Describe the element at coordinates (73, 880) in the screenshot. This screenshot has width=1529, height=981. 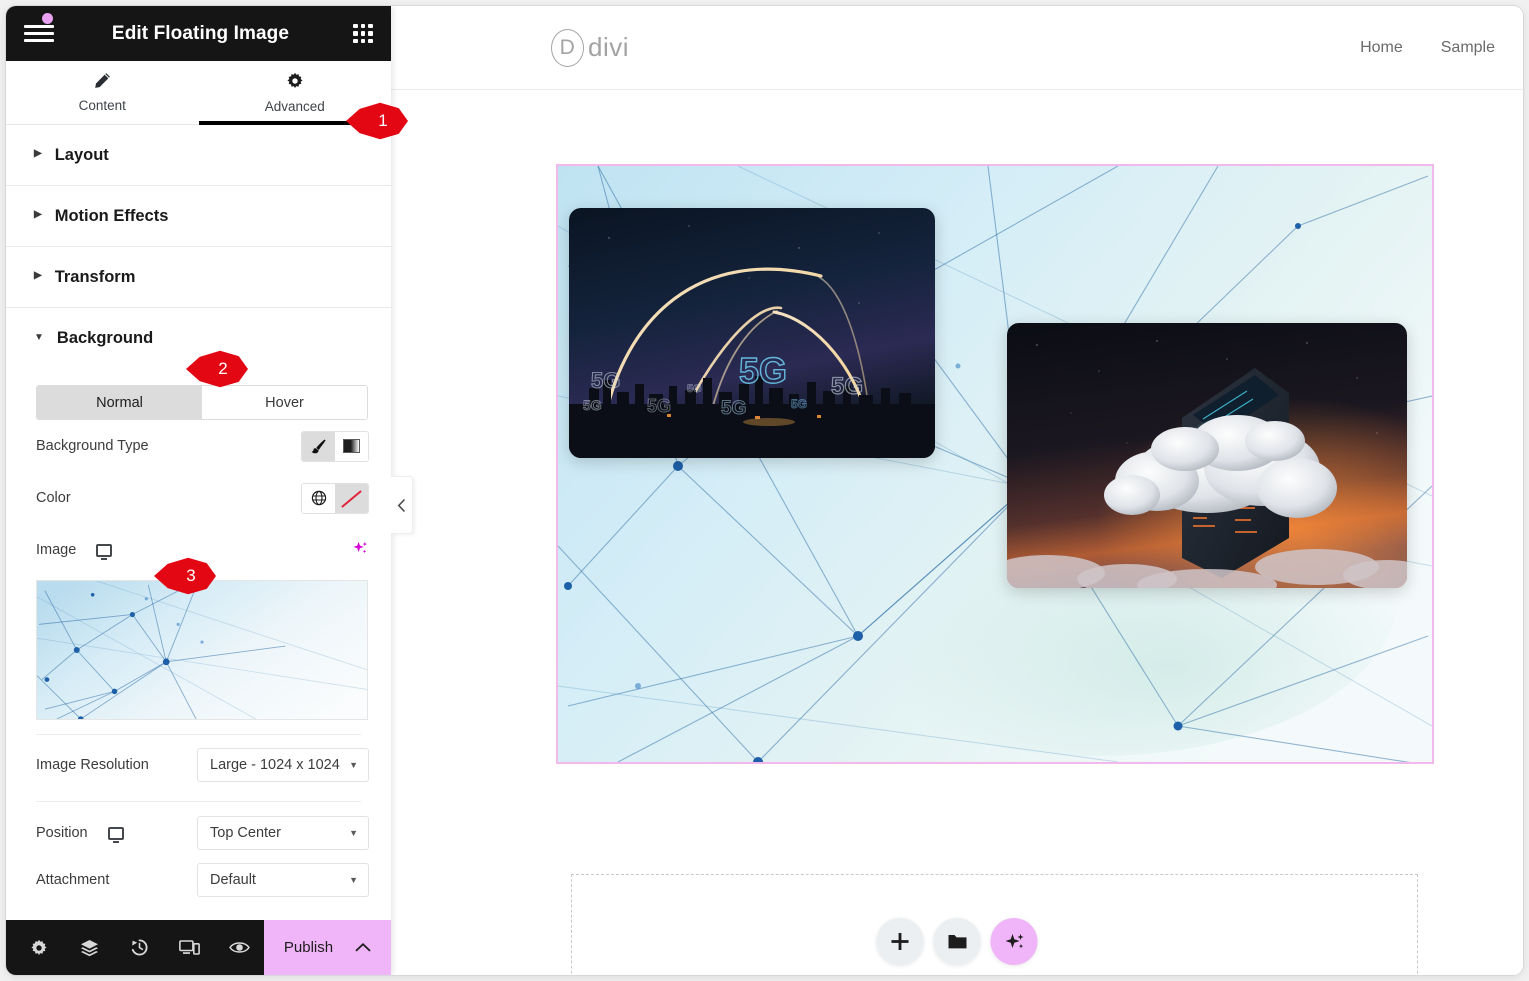
I see `attachment-label: Attachment` at that location.